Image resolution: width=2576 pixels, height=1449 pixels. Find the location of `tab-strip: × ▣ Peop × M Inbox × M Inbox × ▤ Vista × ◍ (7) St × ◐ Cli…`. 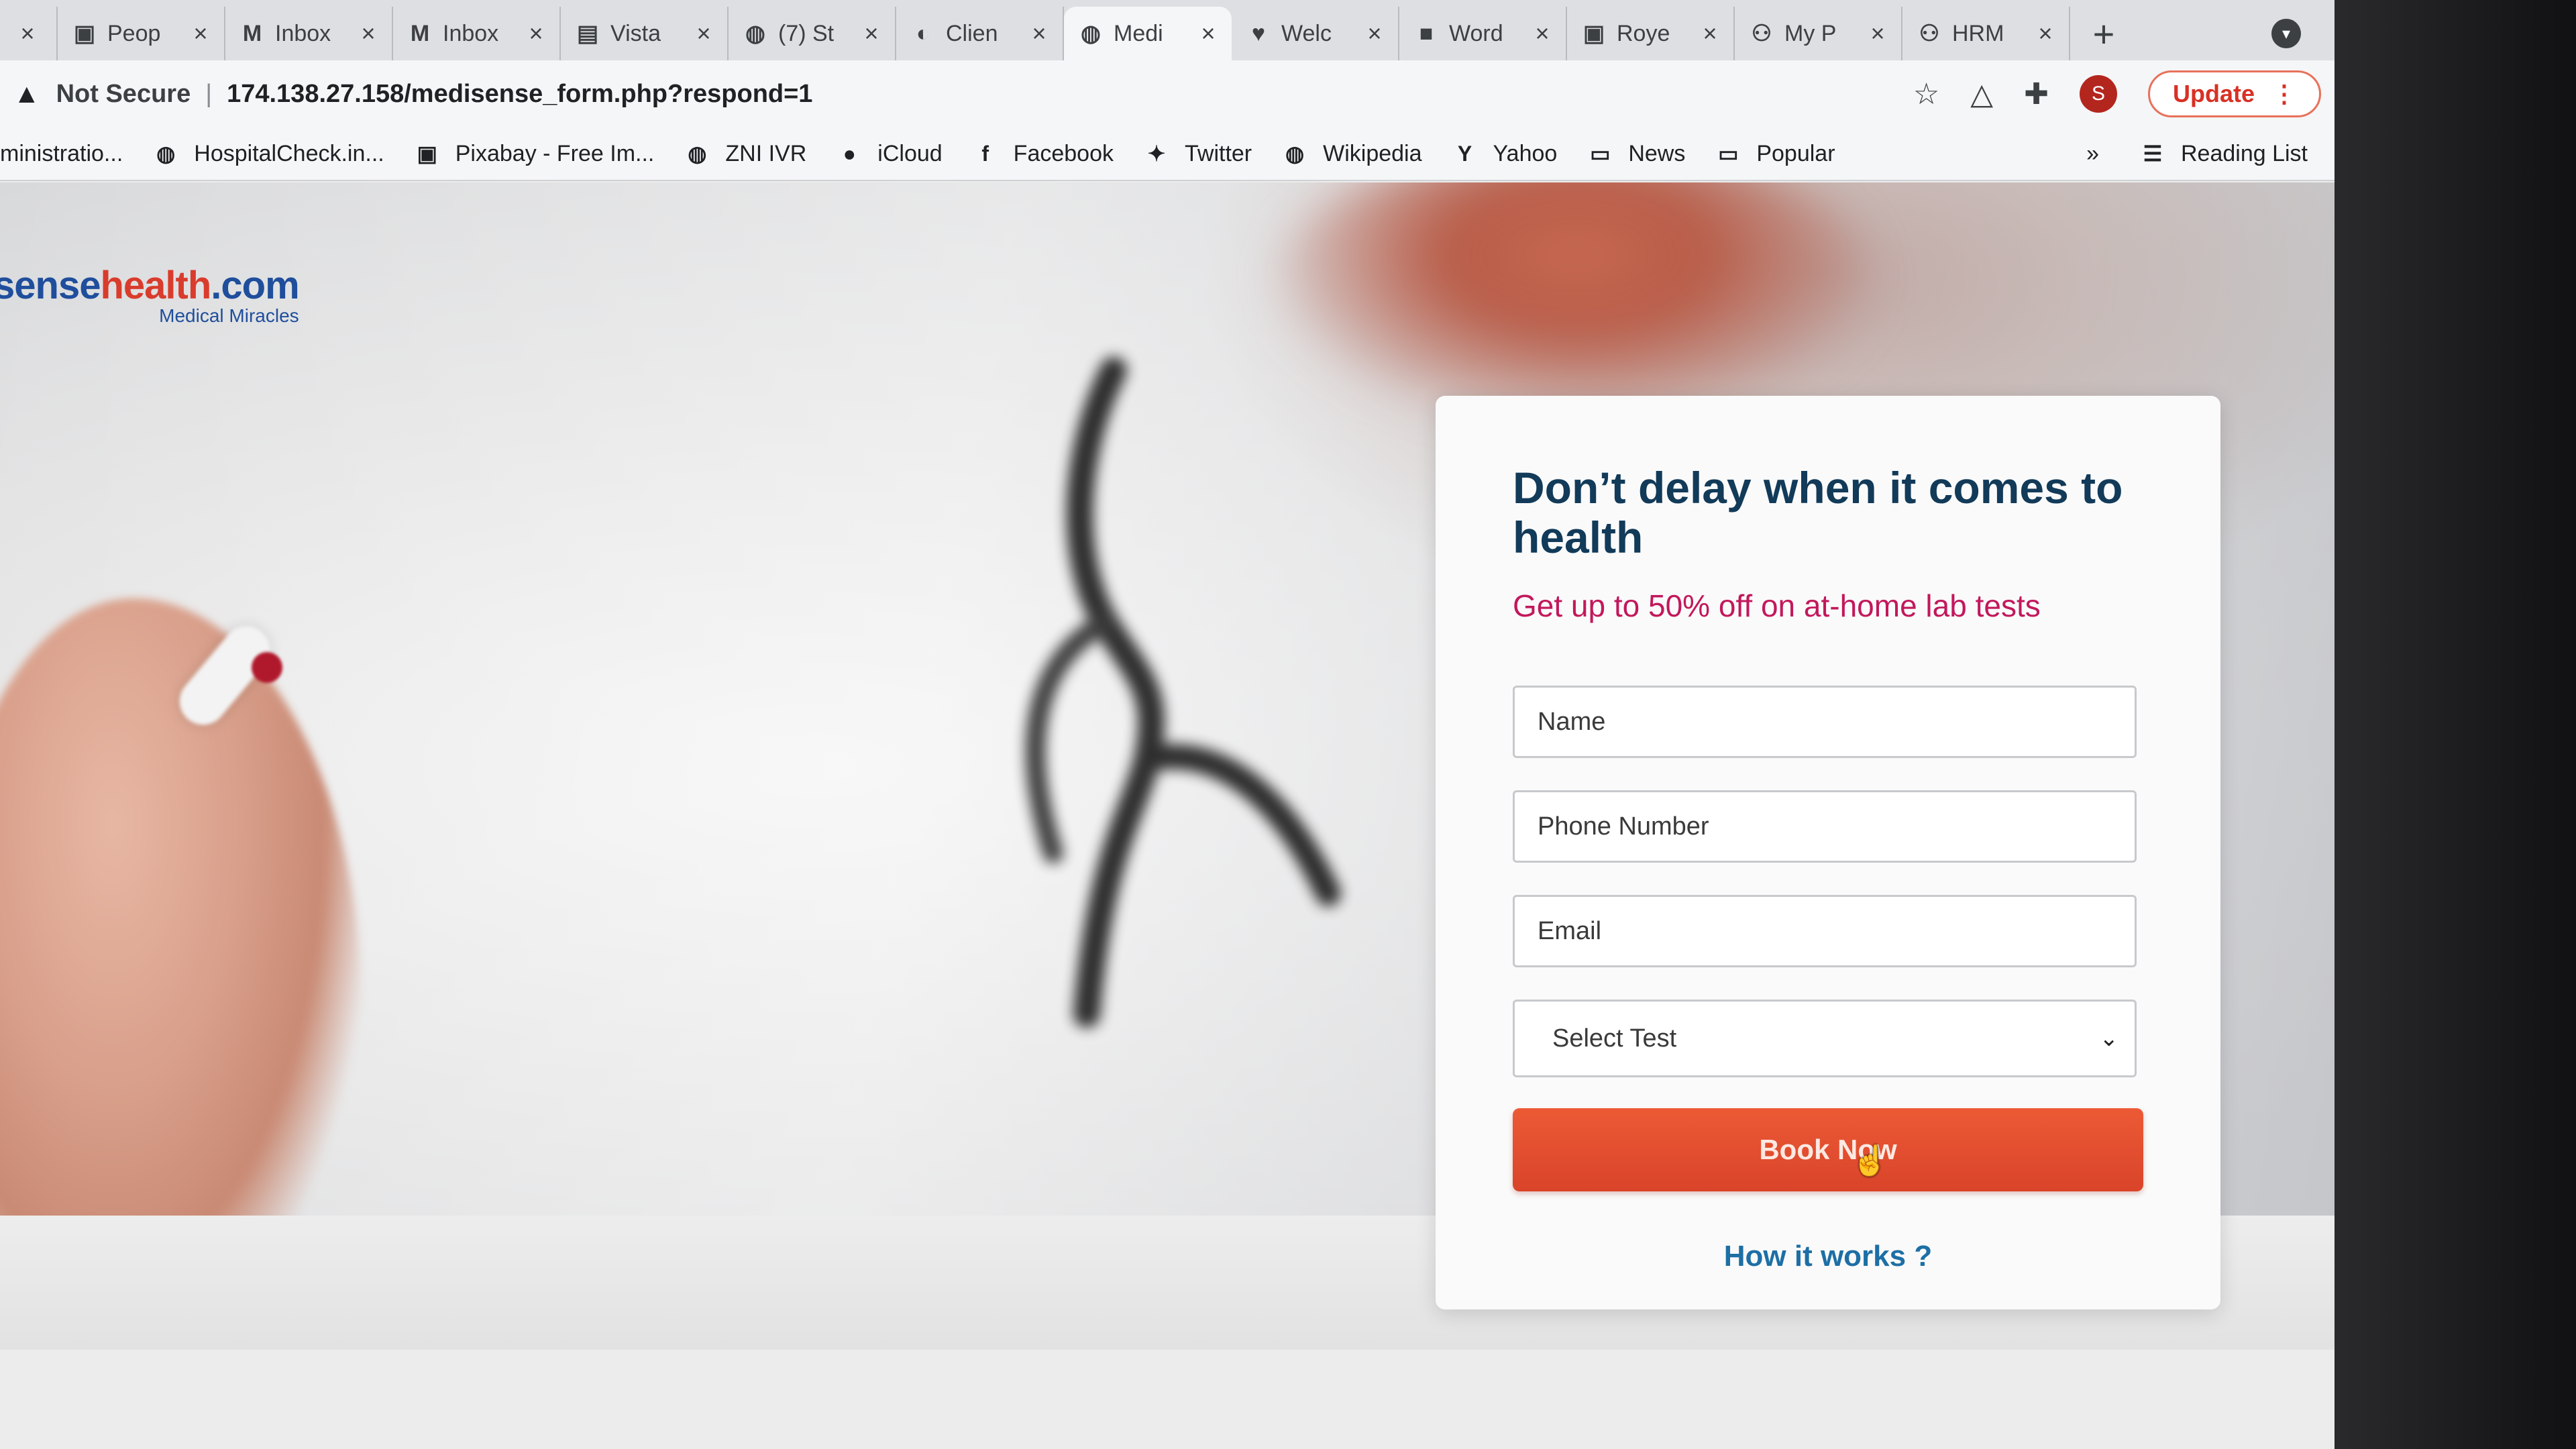

tab-strip: × ▣ Peop × M Inbox × M Inbox × ▤ Vista × ◍ (7) St × ◐ Cli… is located at coordinates (1167, 30).